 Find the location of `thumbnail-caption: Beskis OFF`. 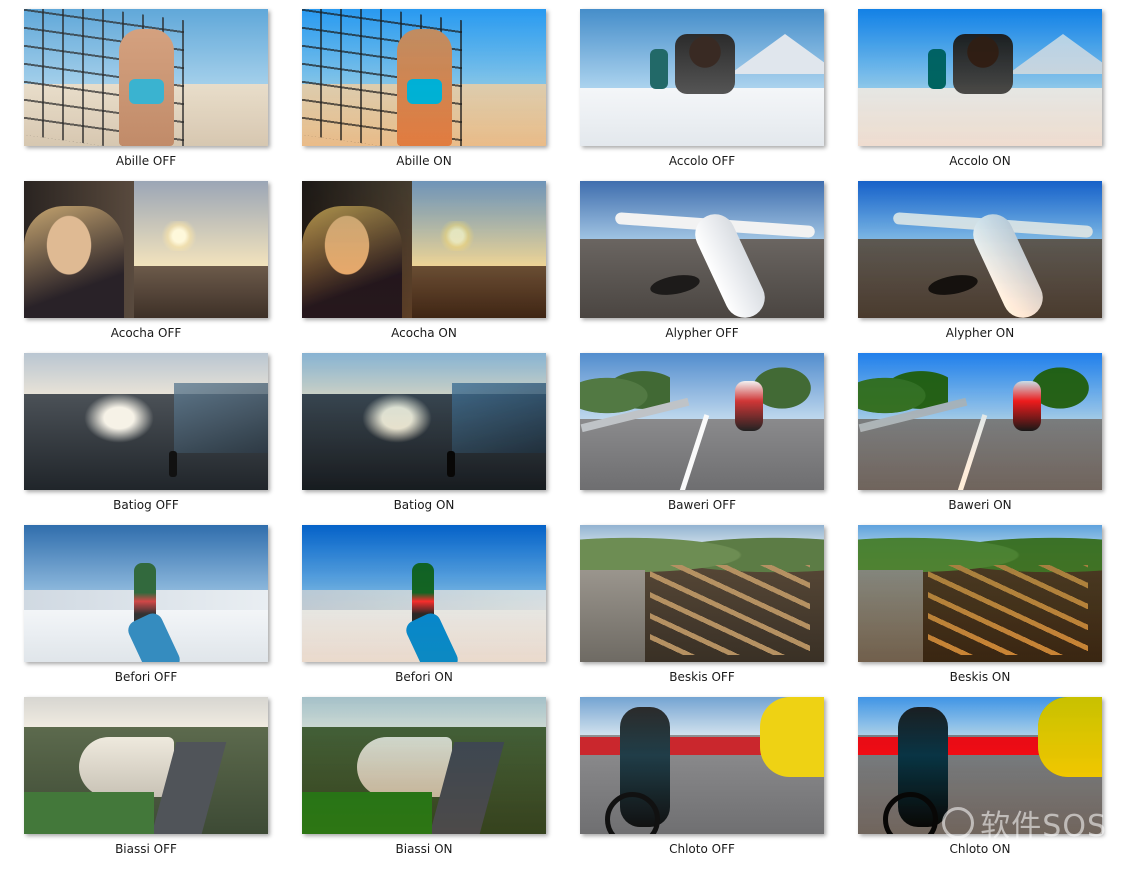

thumbnail-caption: Beskis OFF is located at coordinates (702, 677).